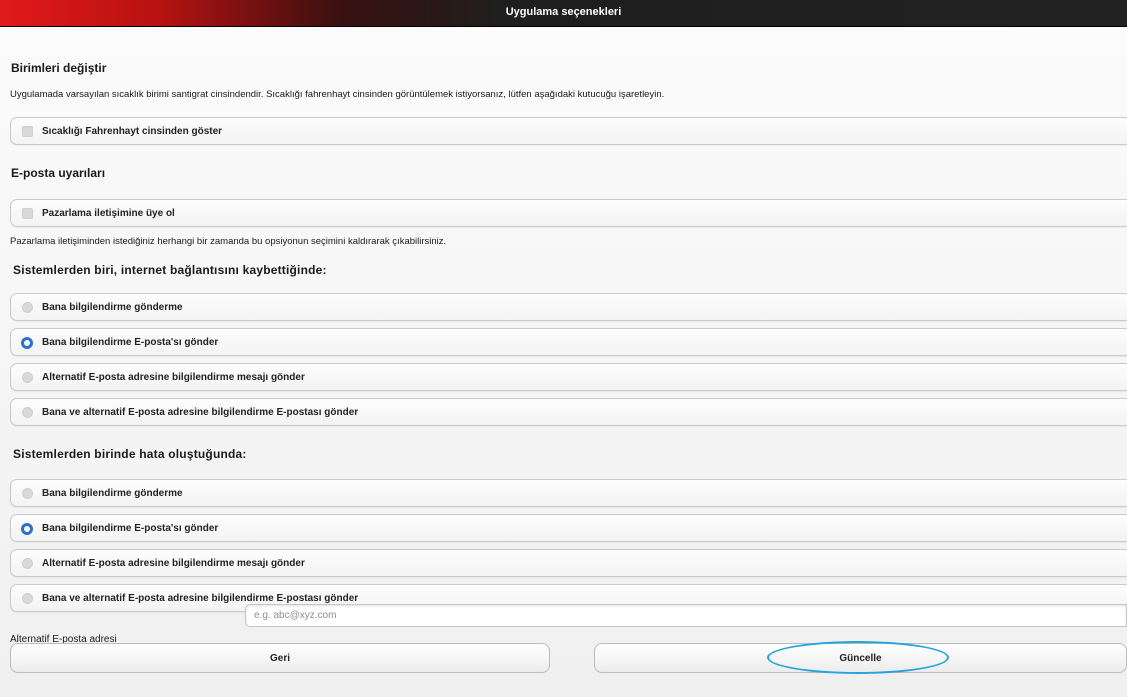 Image resolution: width=1127 pixels, height=697 pixels. What do you see at coordinates (130, 528) in the screenshot?
I see `error-occurred-option-label: Bana bilgilendirme E-posta'sı gönder` at bounding box center [130, 528].